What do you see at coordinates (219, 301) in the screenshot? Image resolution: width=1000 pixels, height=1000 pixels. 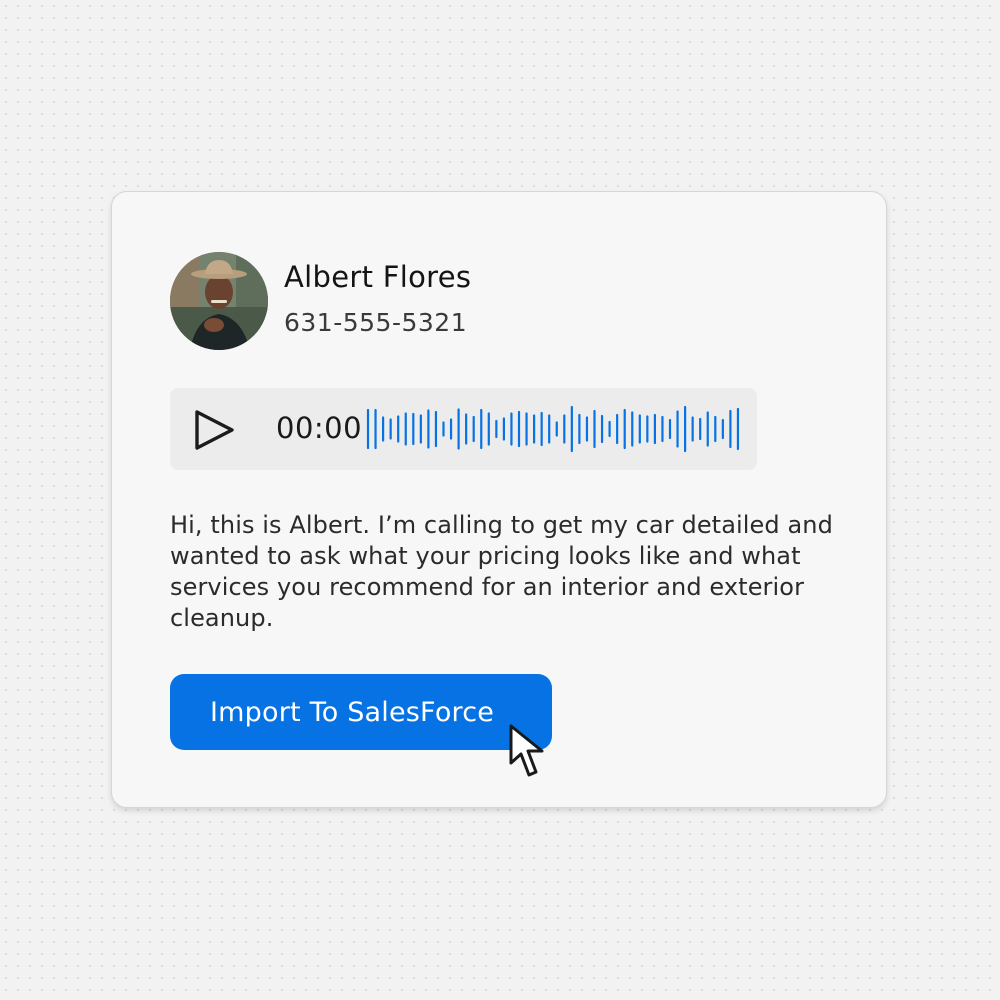 I see `avatar` at bounding box center [219, 301].